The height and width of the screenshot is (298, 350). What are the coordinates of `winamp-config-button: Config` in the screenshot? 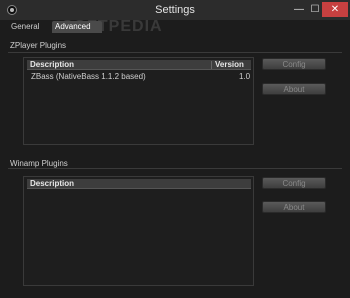 It's located at (294, 183).